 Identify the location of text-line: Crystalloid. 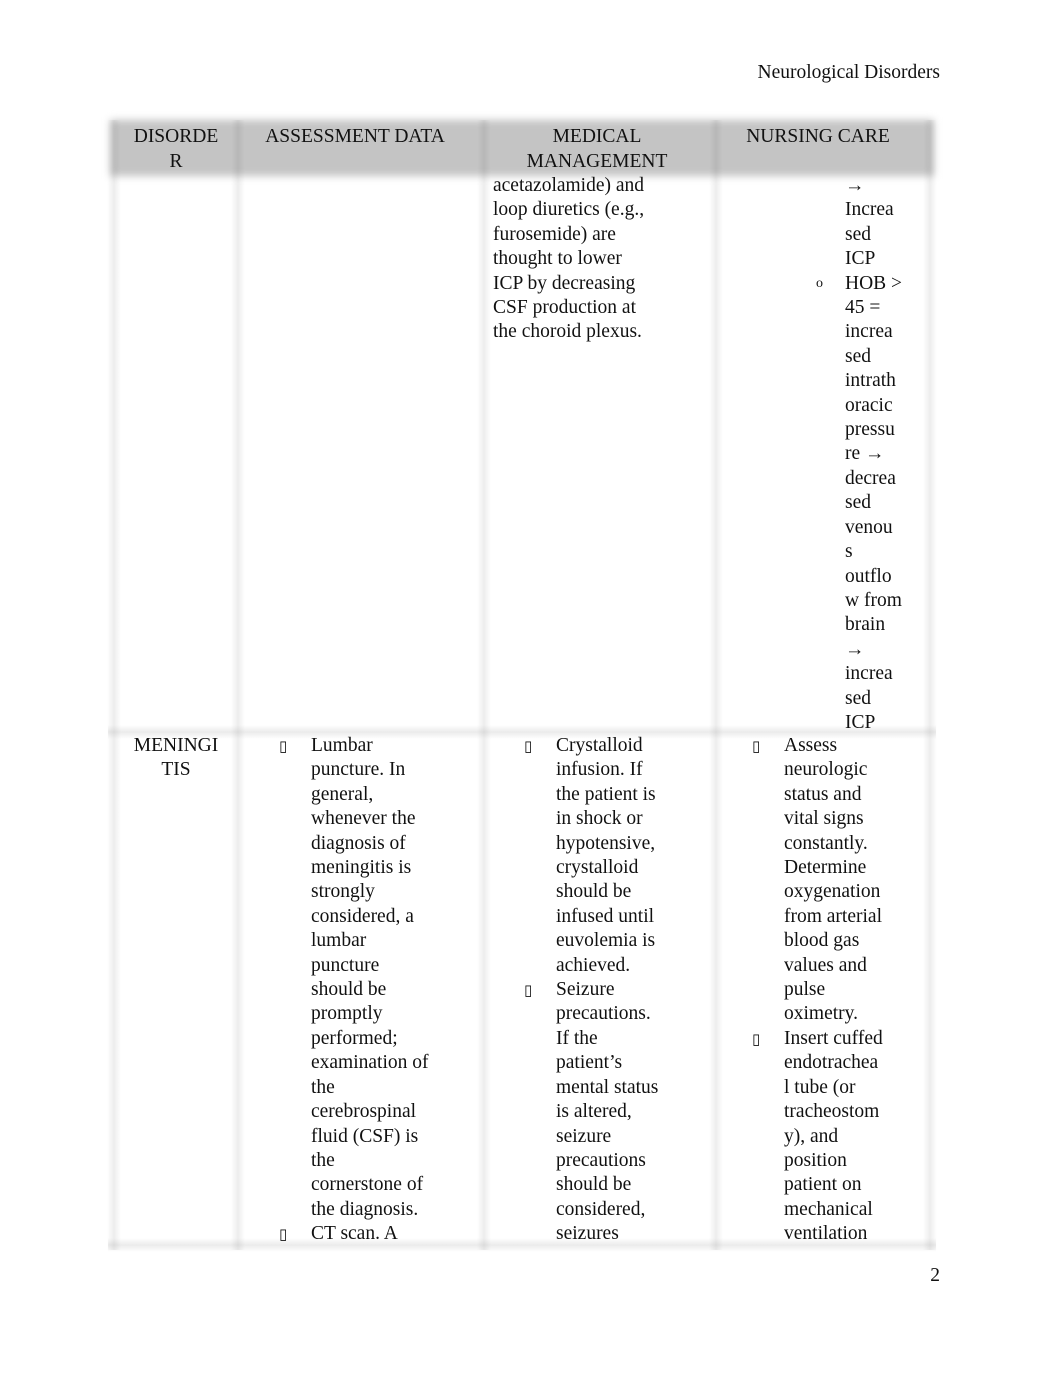
(599, 745).